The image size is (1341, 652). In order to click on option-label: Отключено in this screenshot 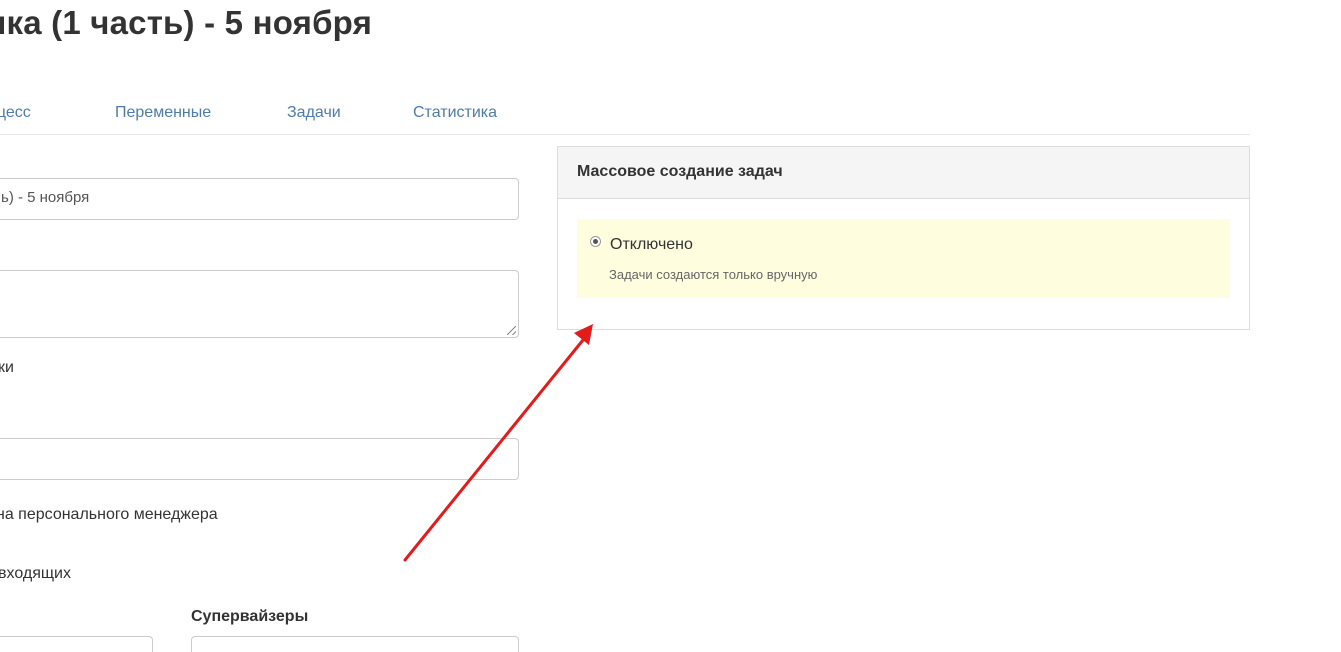, I will do `click(651, 245)`.